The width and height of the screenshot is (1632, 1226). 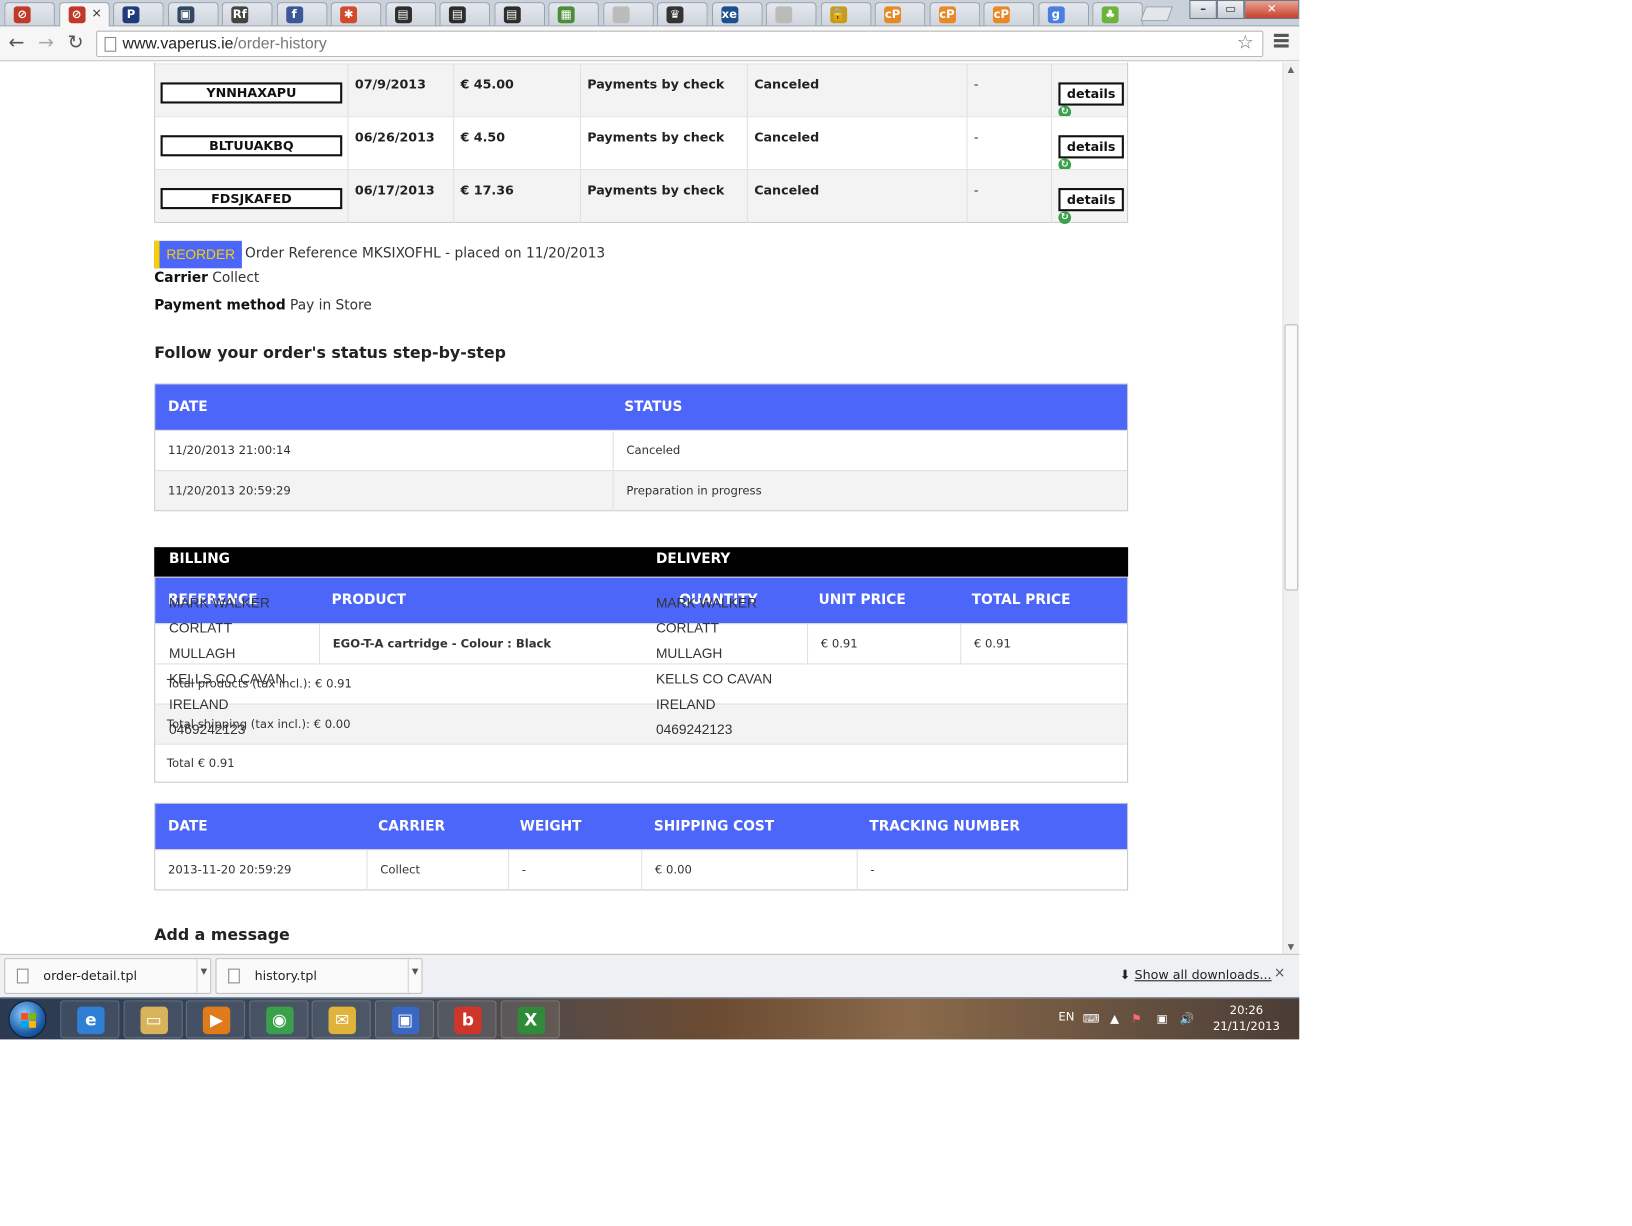 I want to click on order-reference-button: BLTUUAKBQ, so click(x=251, y=146).